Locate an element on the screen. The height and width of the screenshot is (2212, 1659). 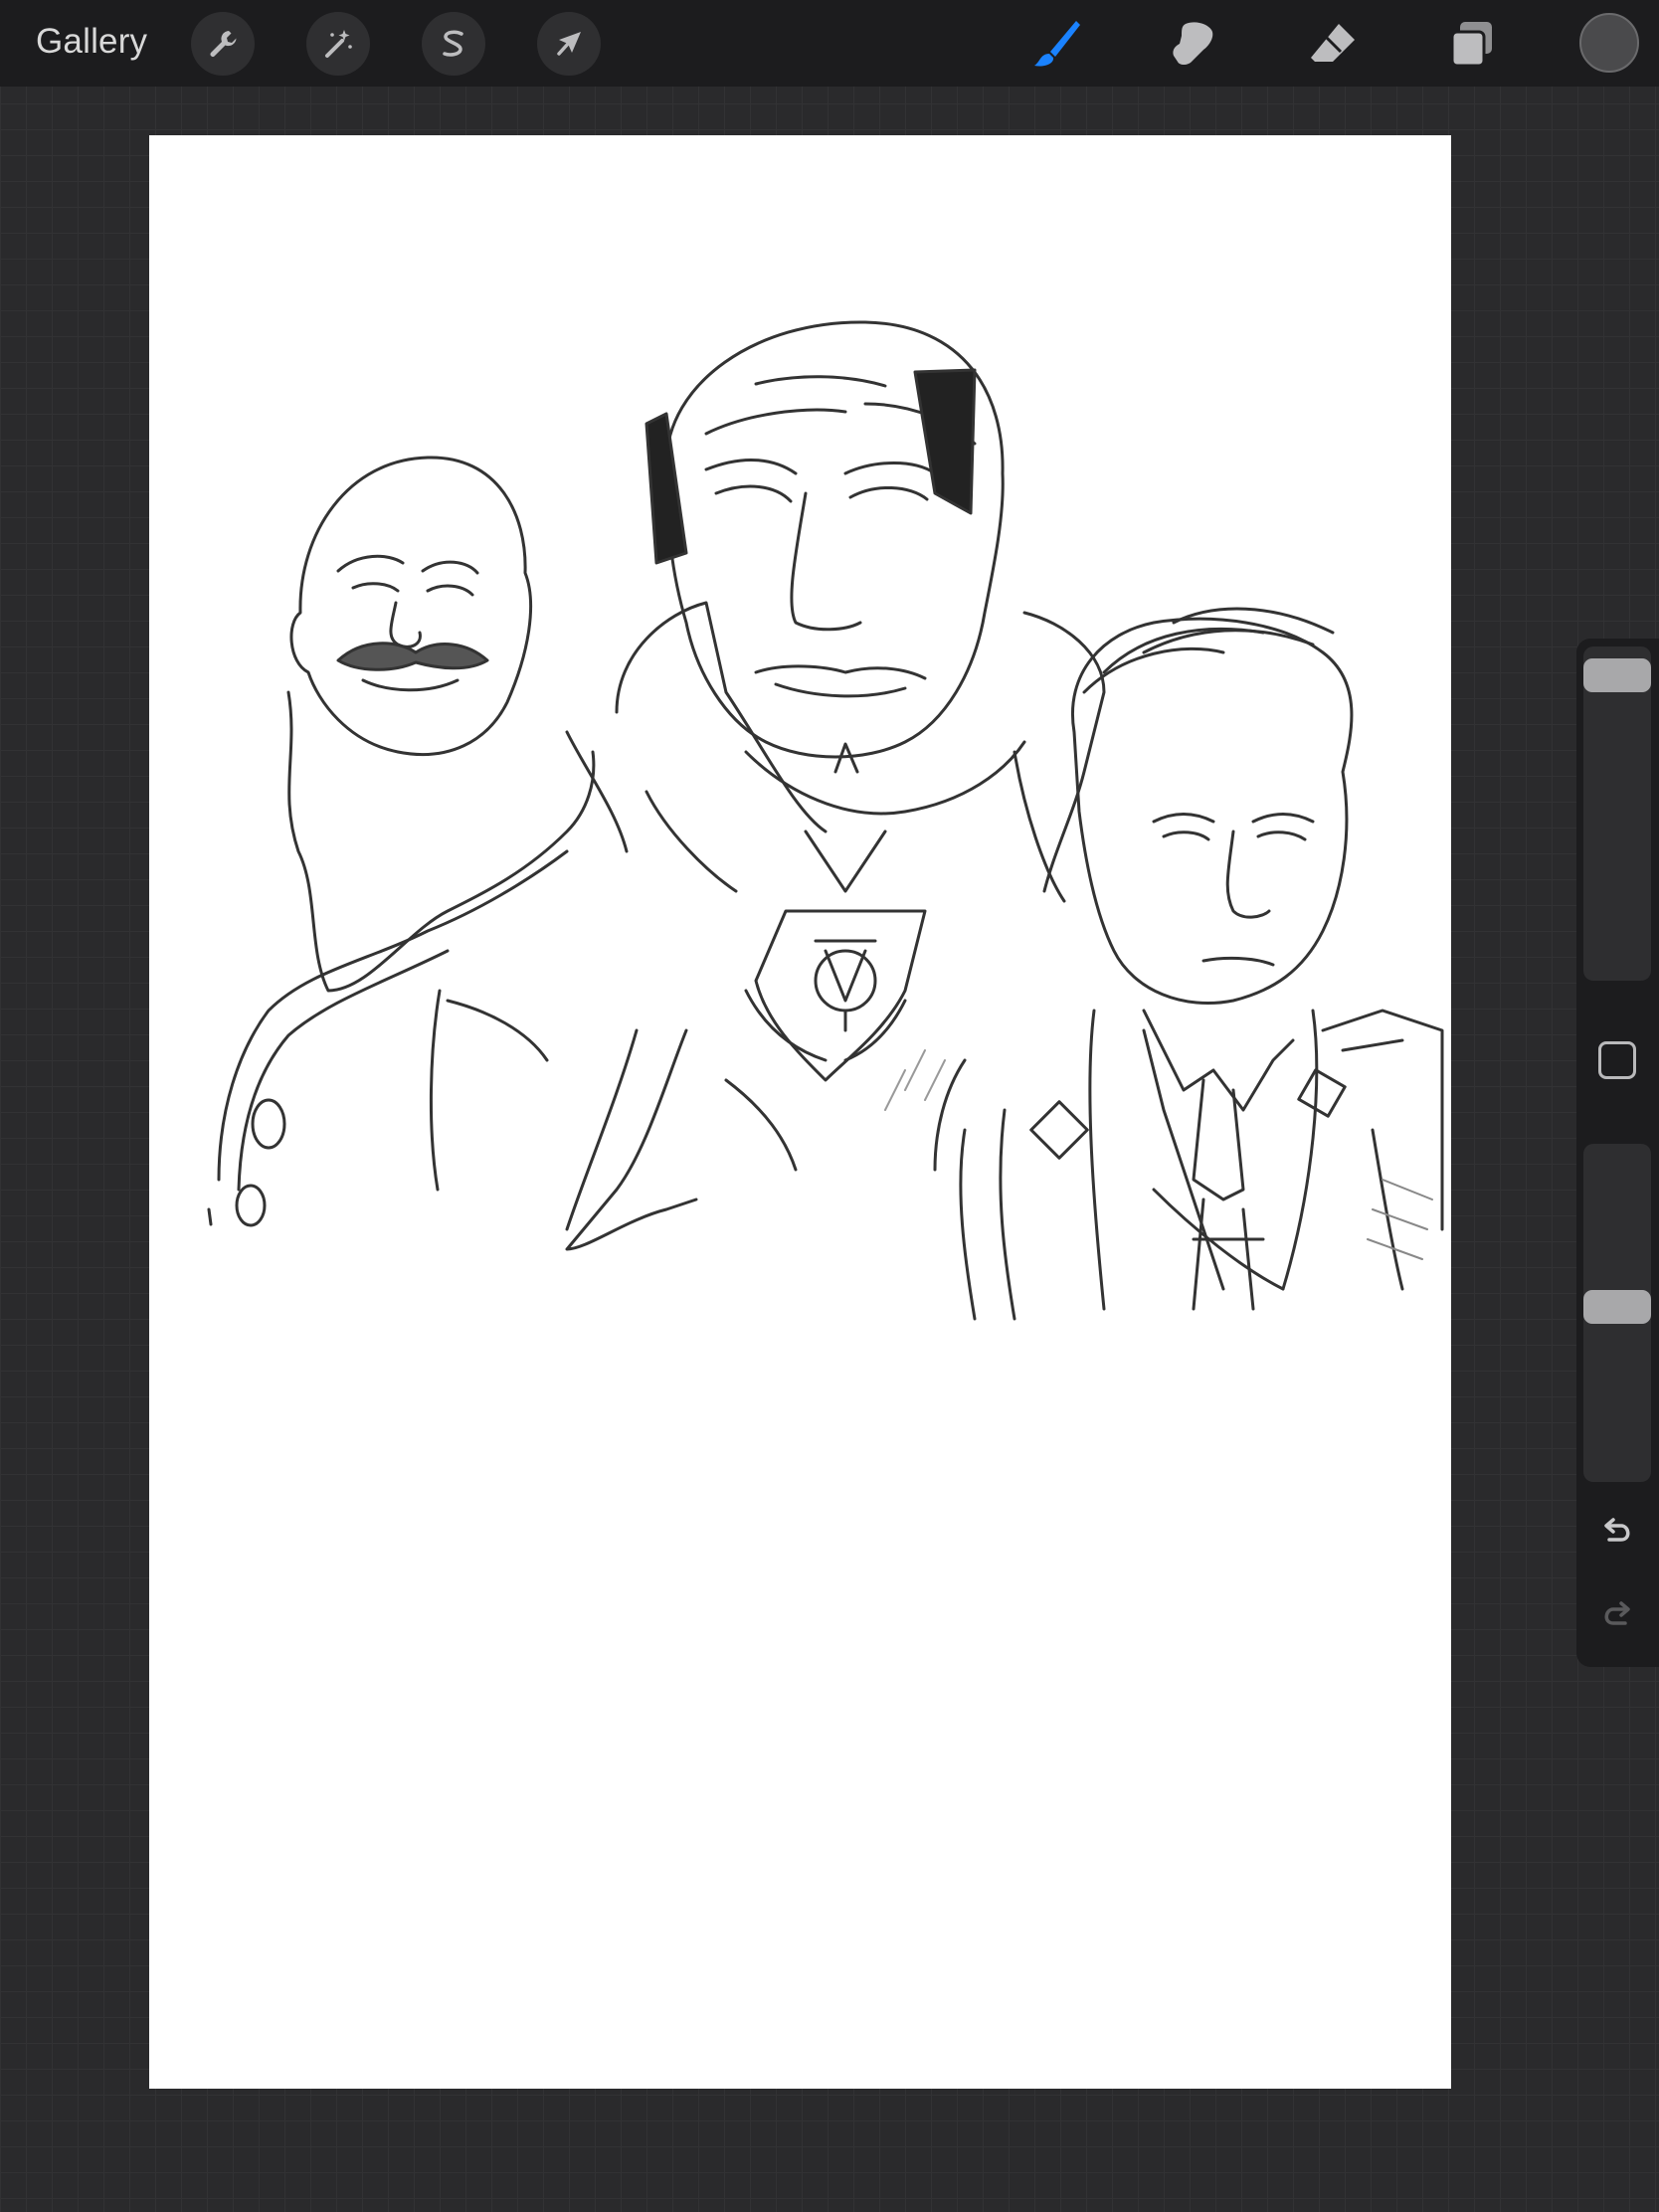
adjustments-button is located at coordinates (338, 44).